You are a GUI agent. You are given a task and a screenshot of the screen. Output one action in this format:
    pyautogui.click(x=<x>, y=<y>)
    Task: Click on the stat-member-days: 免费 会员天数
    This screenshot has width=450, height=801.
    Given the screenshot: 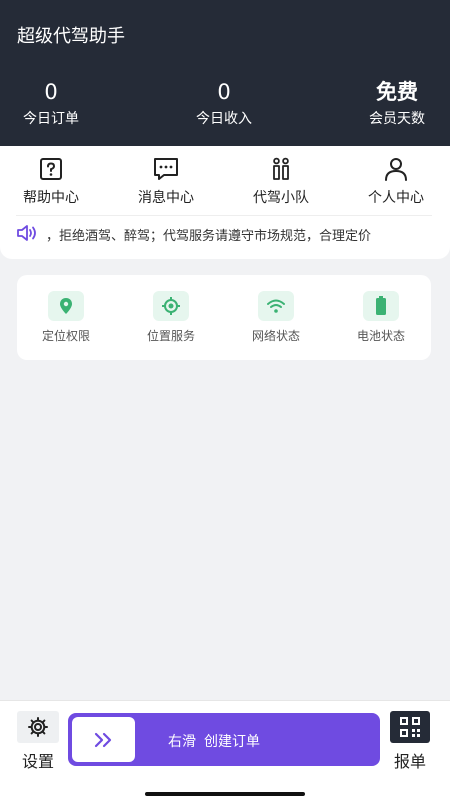 What is the action you would take?
    pyautogui.click(x=397, y=104)
    